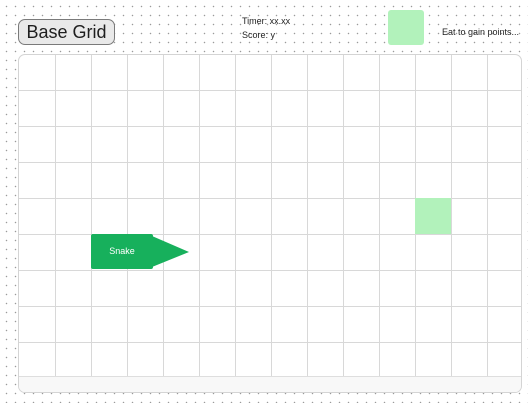 The image size is (528, 403). I want to click on timer-display: Timer: xx.xx, so click(266, 21).